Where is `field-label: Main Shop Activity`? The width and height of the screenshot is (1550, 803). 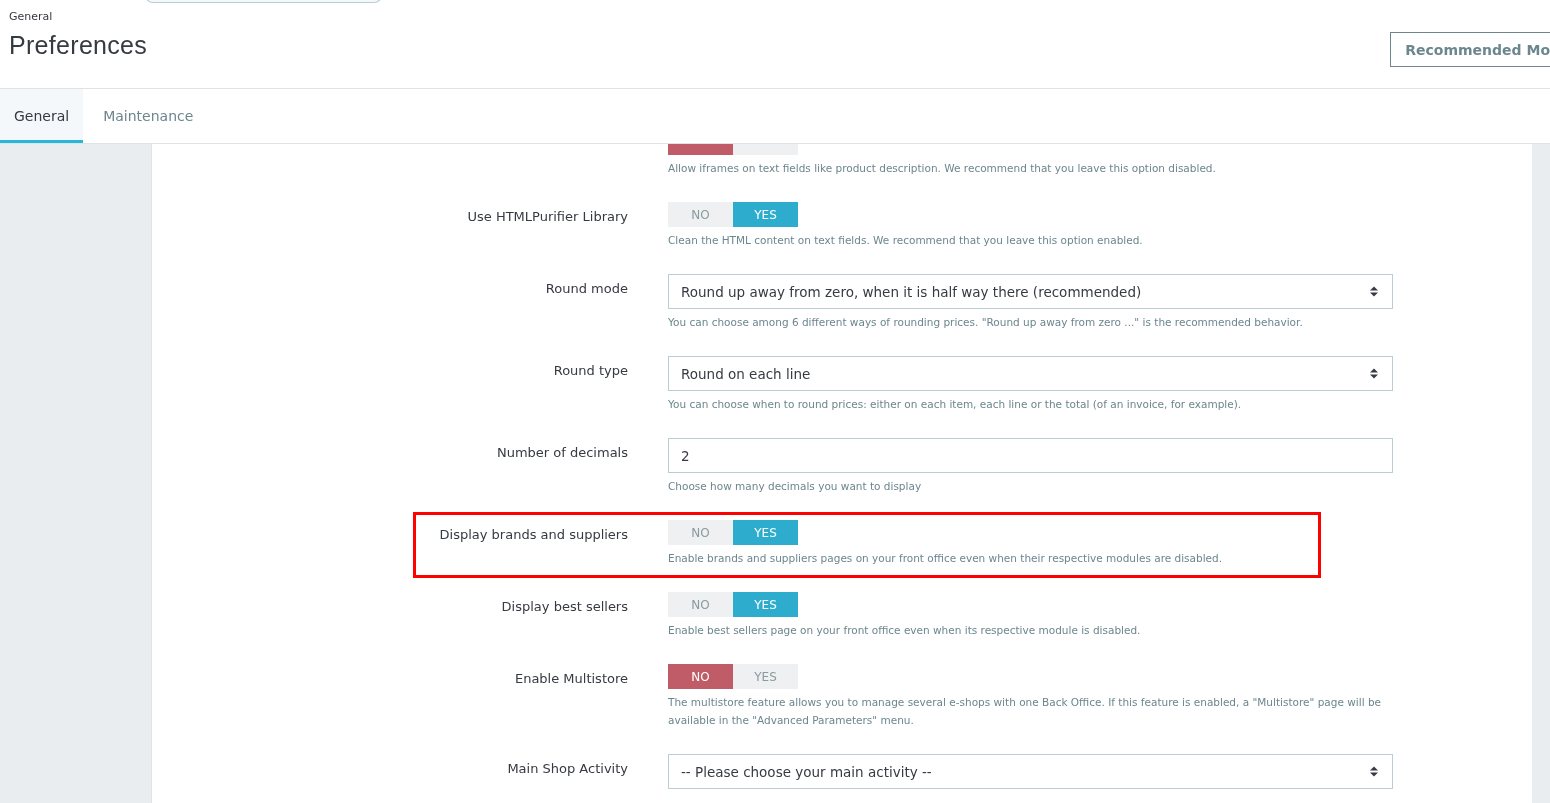 field-label: Main Shop Activity is located at coordinates (567, 768).